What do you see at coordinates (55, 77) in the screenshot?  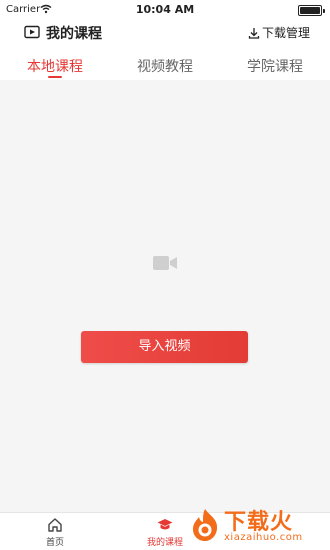 I see `active-tab-indicator` at bounding box center [55, 77].